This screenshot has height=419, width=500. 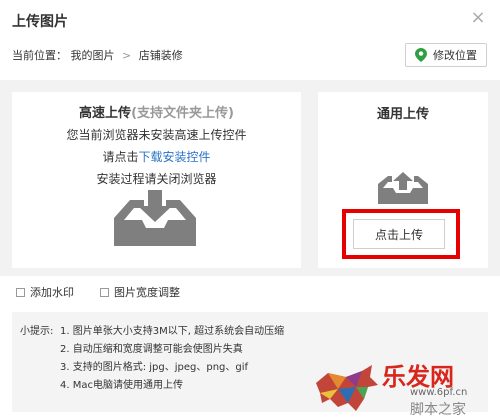 What do you see at coordinates (154, 367) in the screenshot?
I see `tip-item: 3. 支持的图片格式: jpg、jpeg、png、gif` at bounding box center [154, 367].